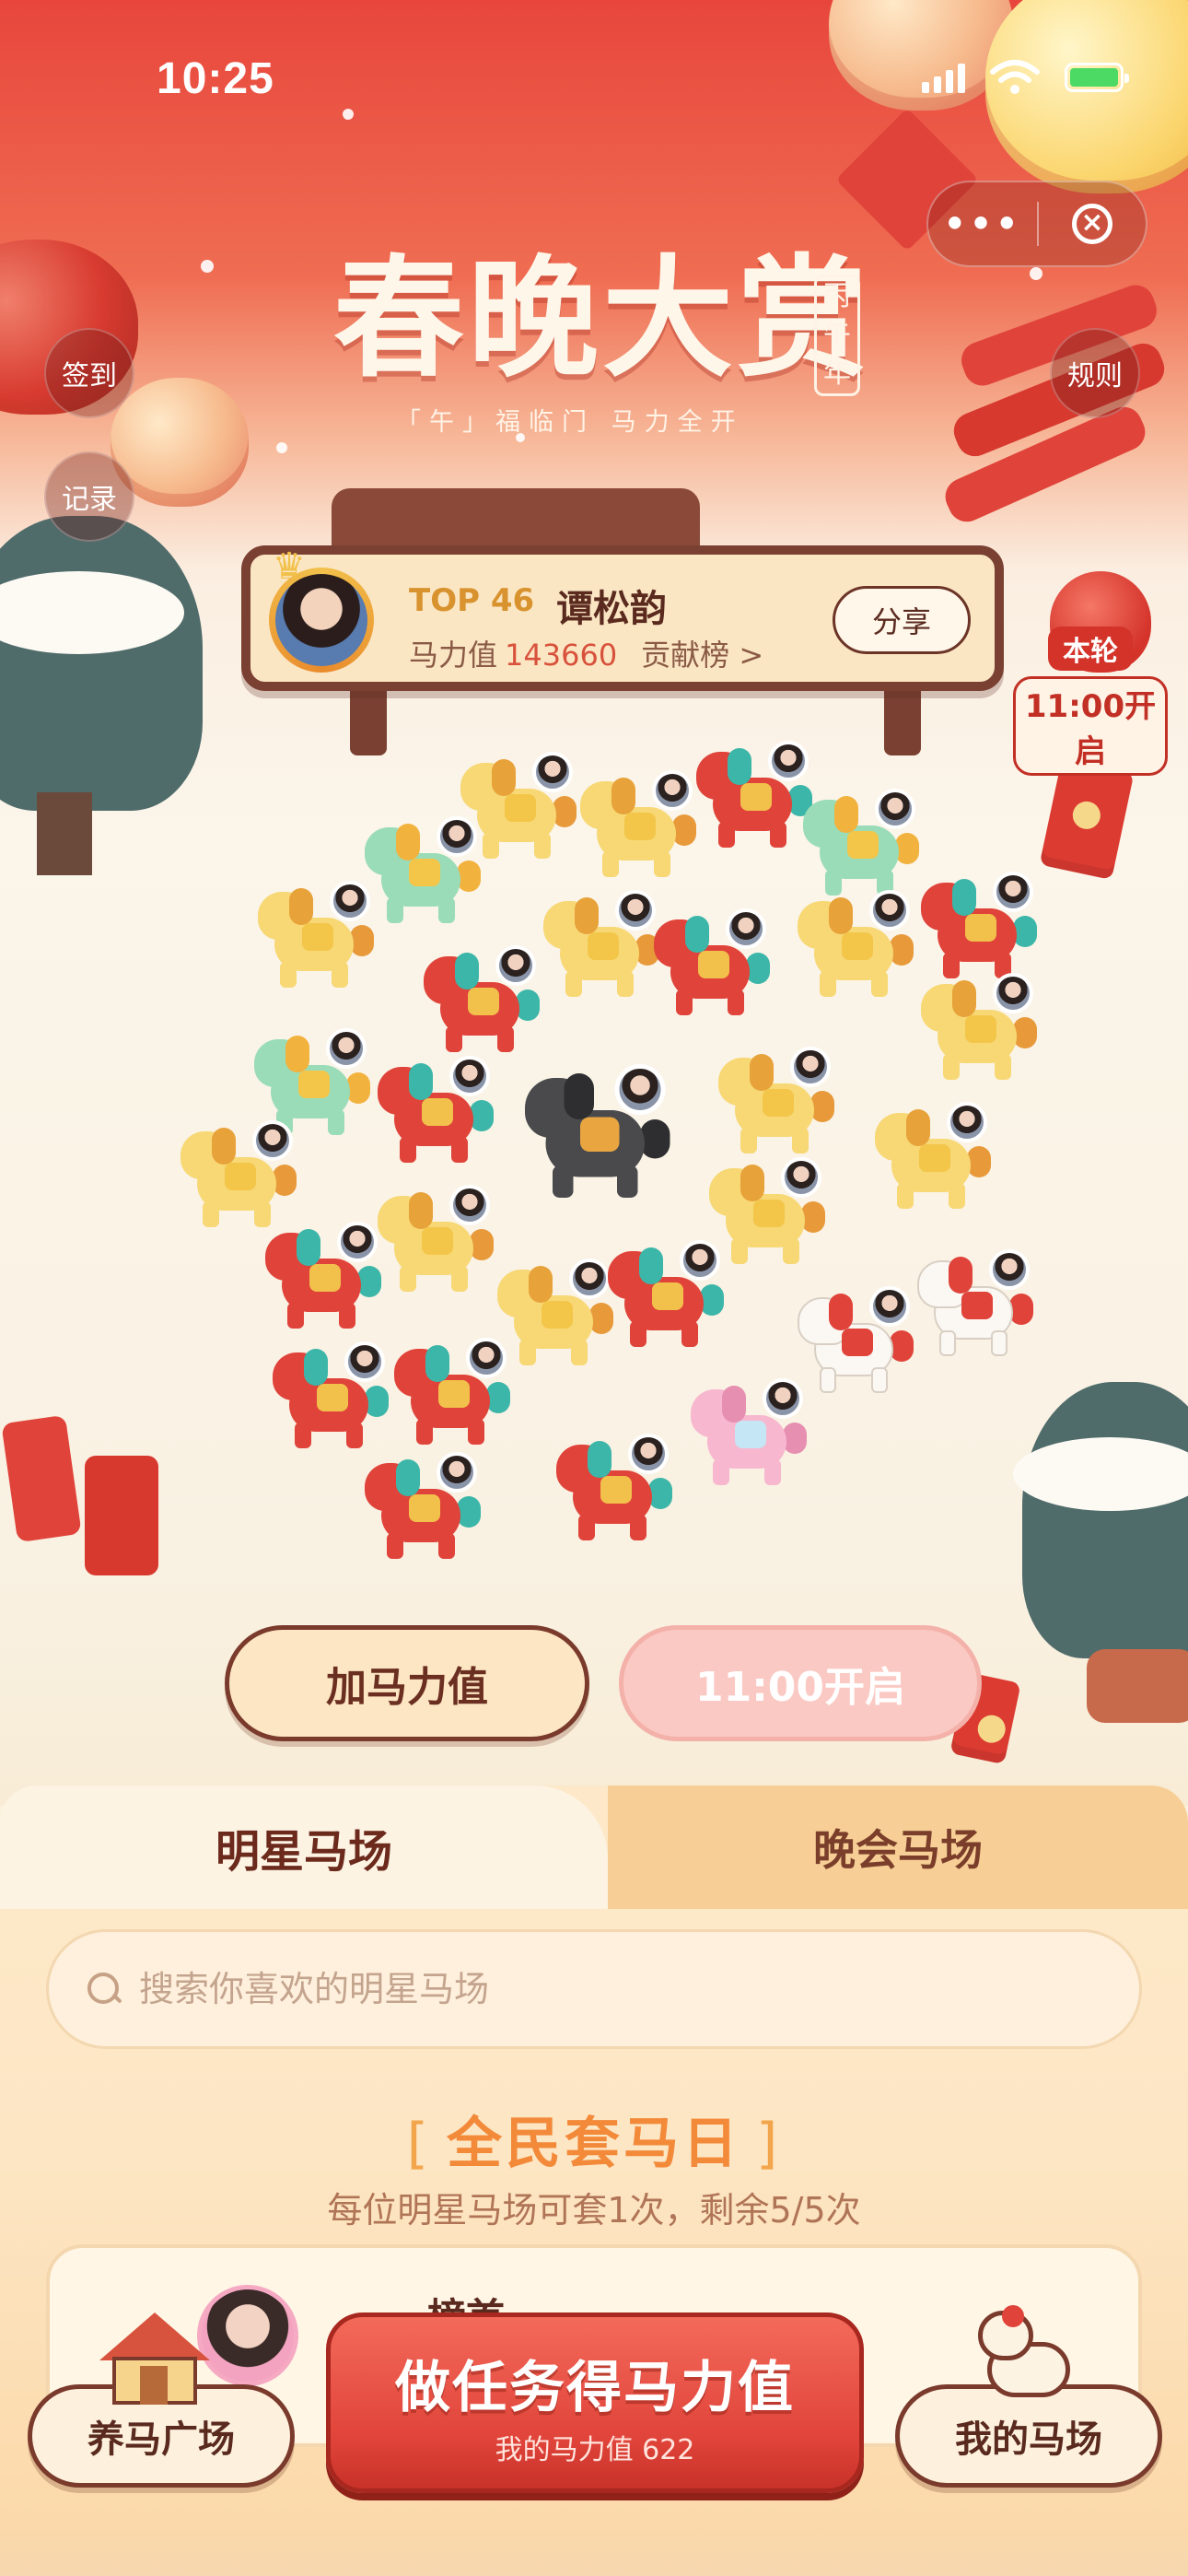  I want to click on round-time: 11:00开启, so click(1091, 726).